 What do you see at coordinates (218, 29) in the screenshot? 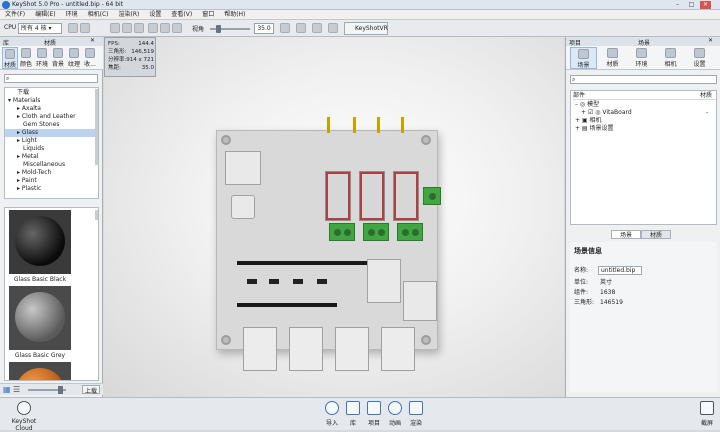
I see `fov-slider-handle` at bounding box center [218, 29].